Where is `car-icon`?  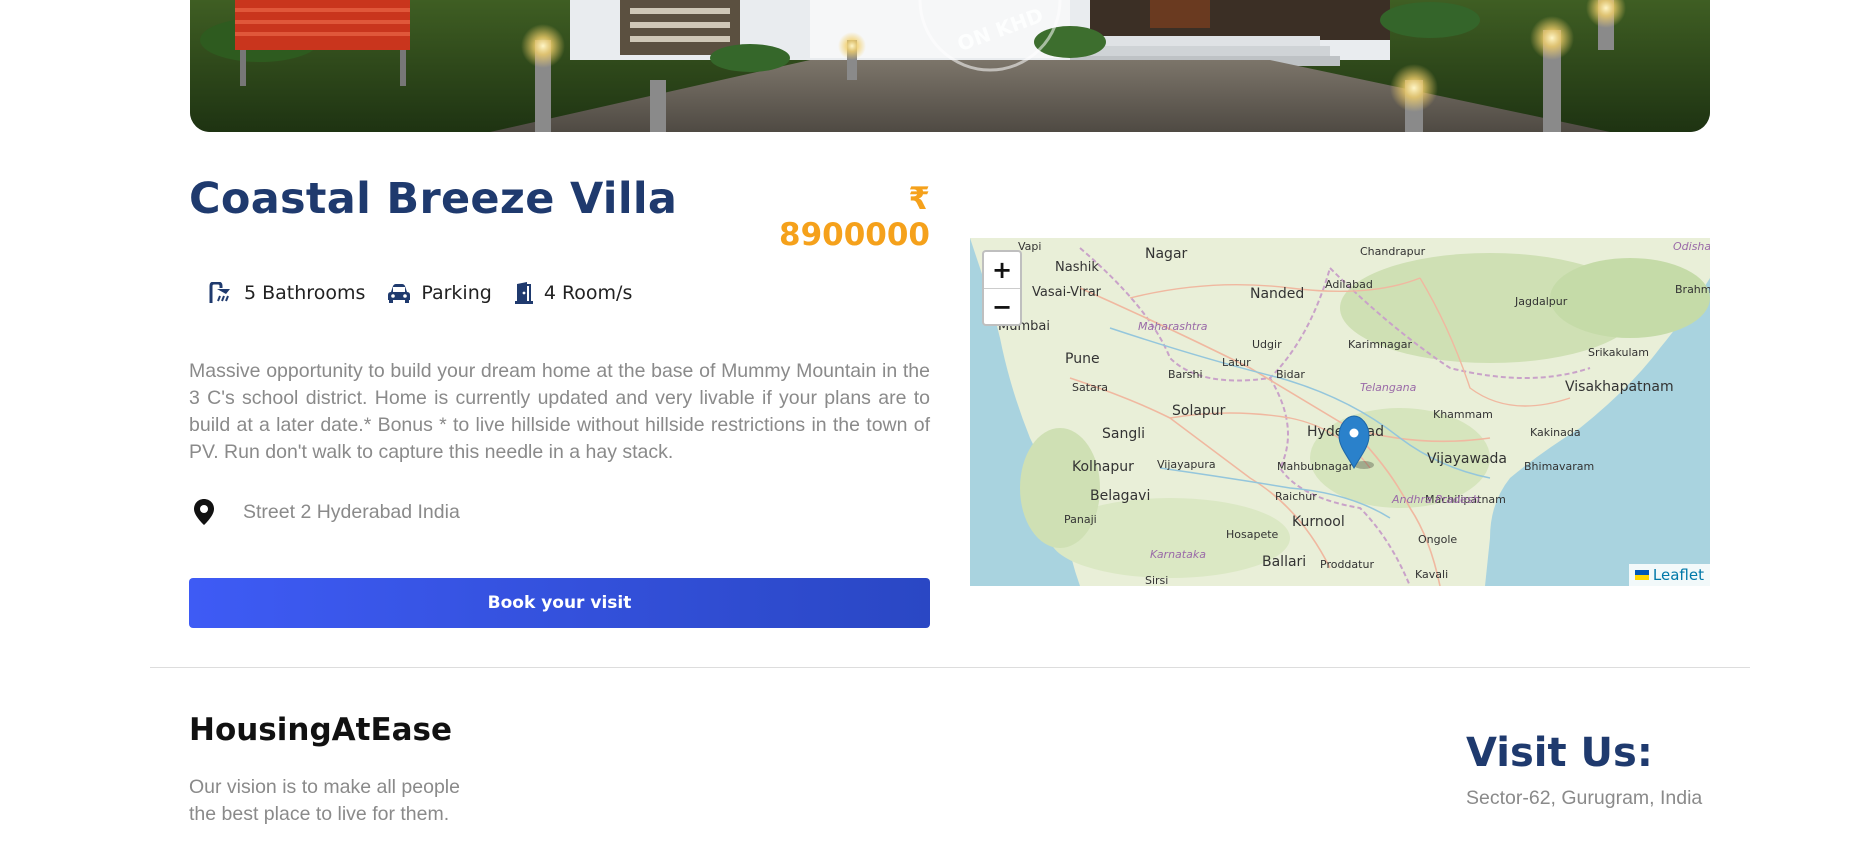
car-icon is located at coordinates (399, 293).